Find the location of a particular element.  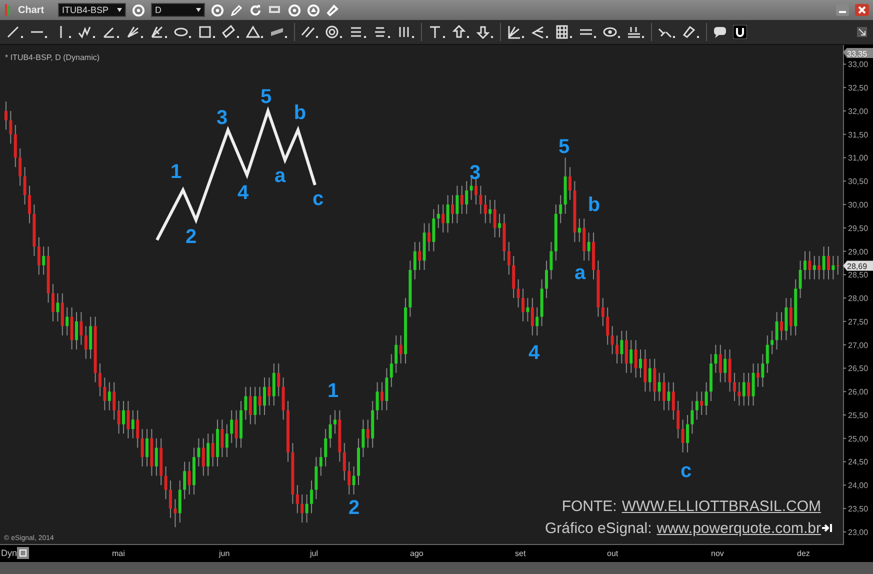

date-label: ago is located at coordinates (417, 553).